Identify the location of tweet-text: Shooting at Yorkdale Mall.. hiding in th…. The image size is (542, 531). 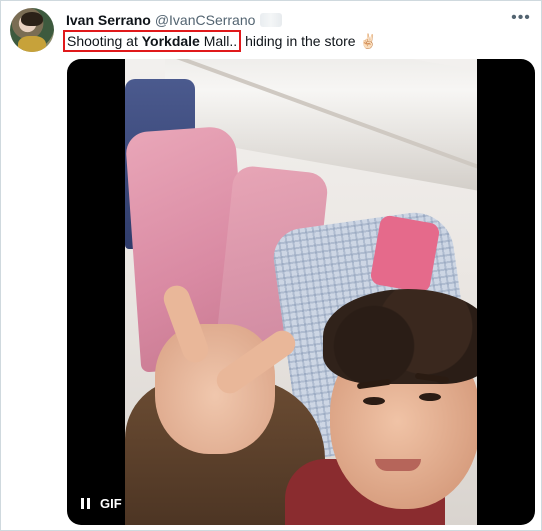
(220, 41).